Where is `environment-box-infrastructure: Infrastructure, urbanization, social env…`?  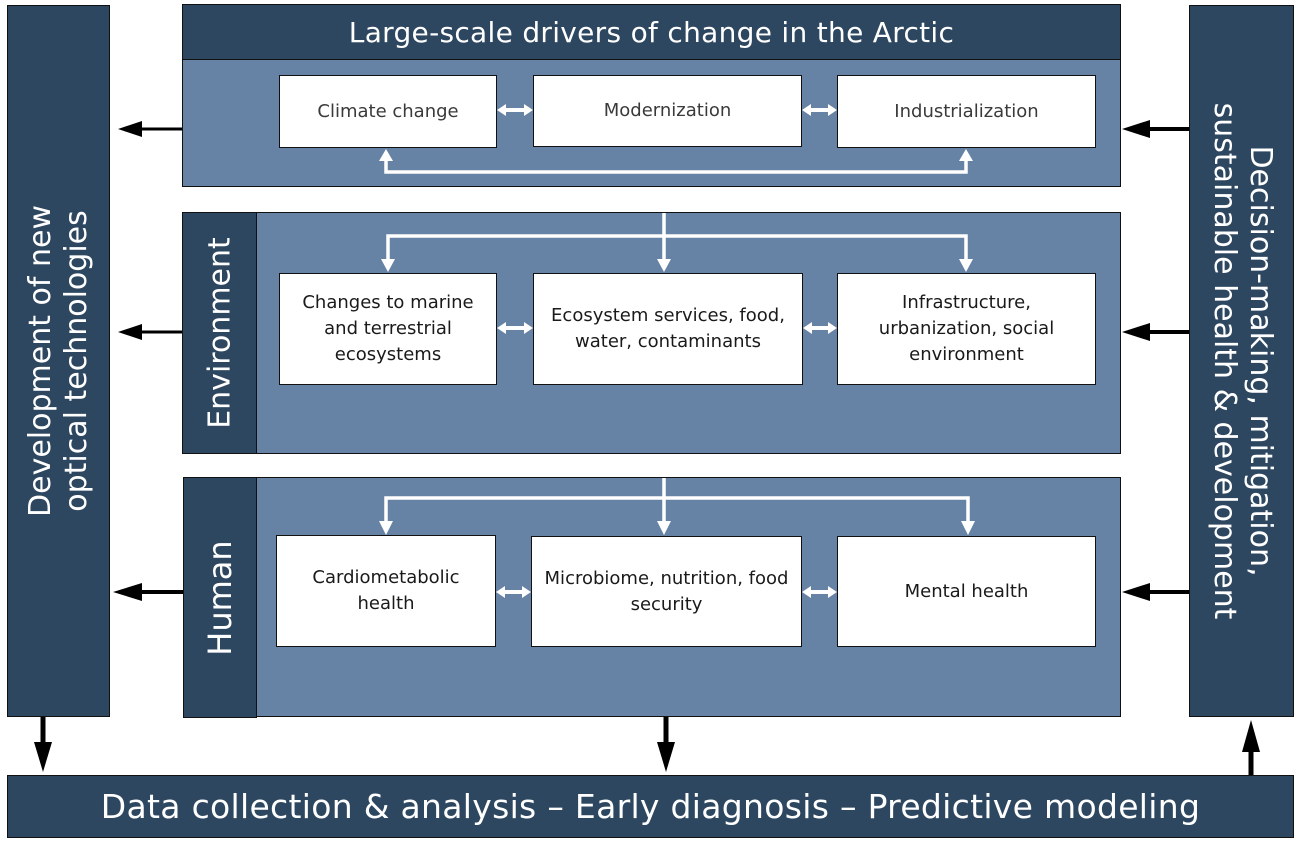 environment-box-infrastructure: Infrastructure, urbanization, social env… is located at coordinates (966, 329).